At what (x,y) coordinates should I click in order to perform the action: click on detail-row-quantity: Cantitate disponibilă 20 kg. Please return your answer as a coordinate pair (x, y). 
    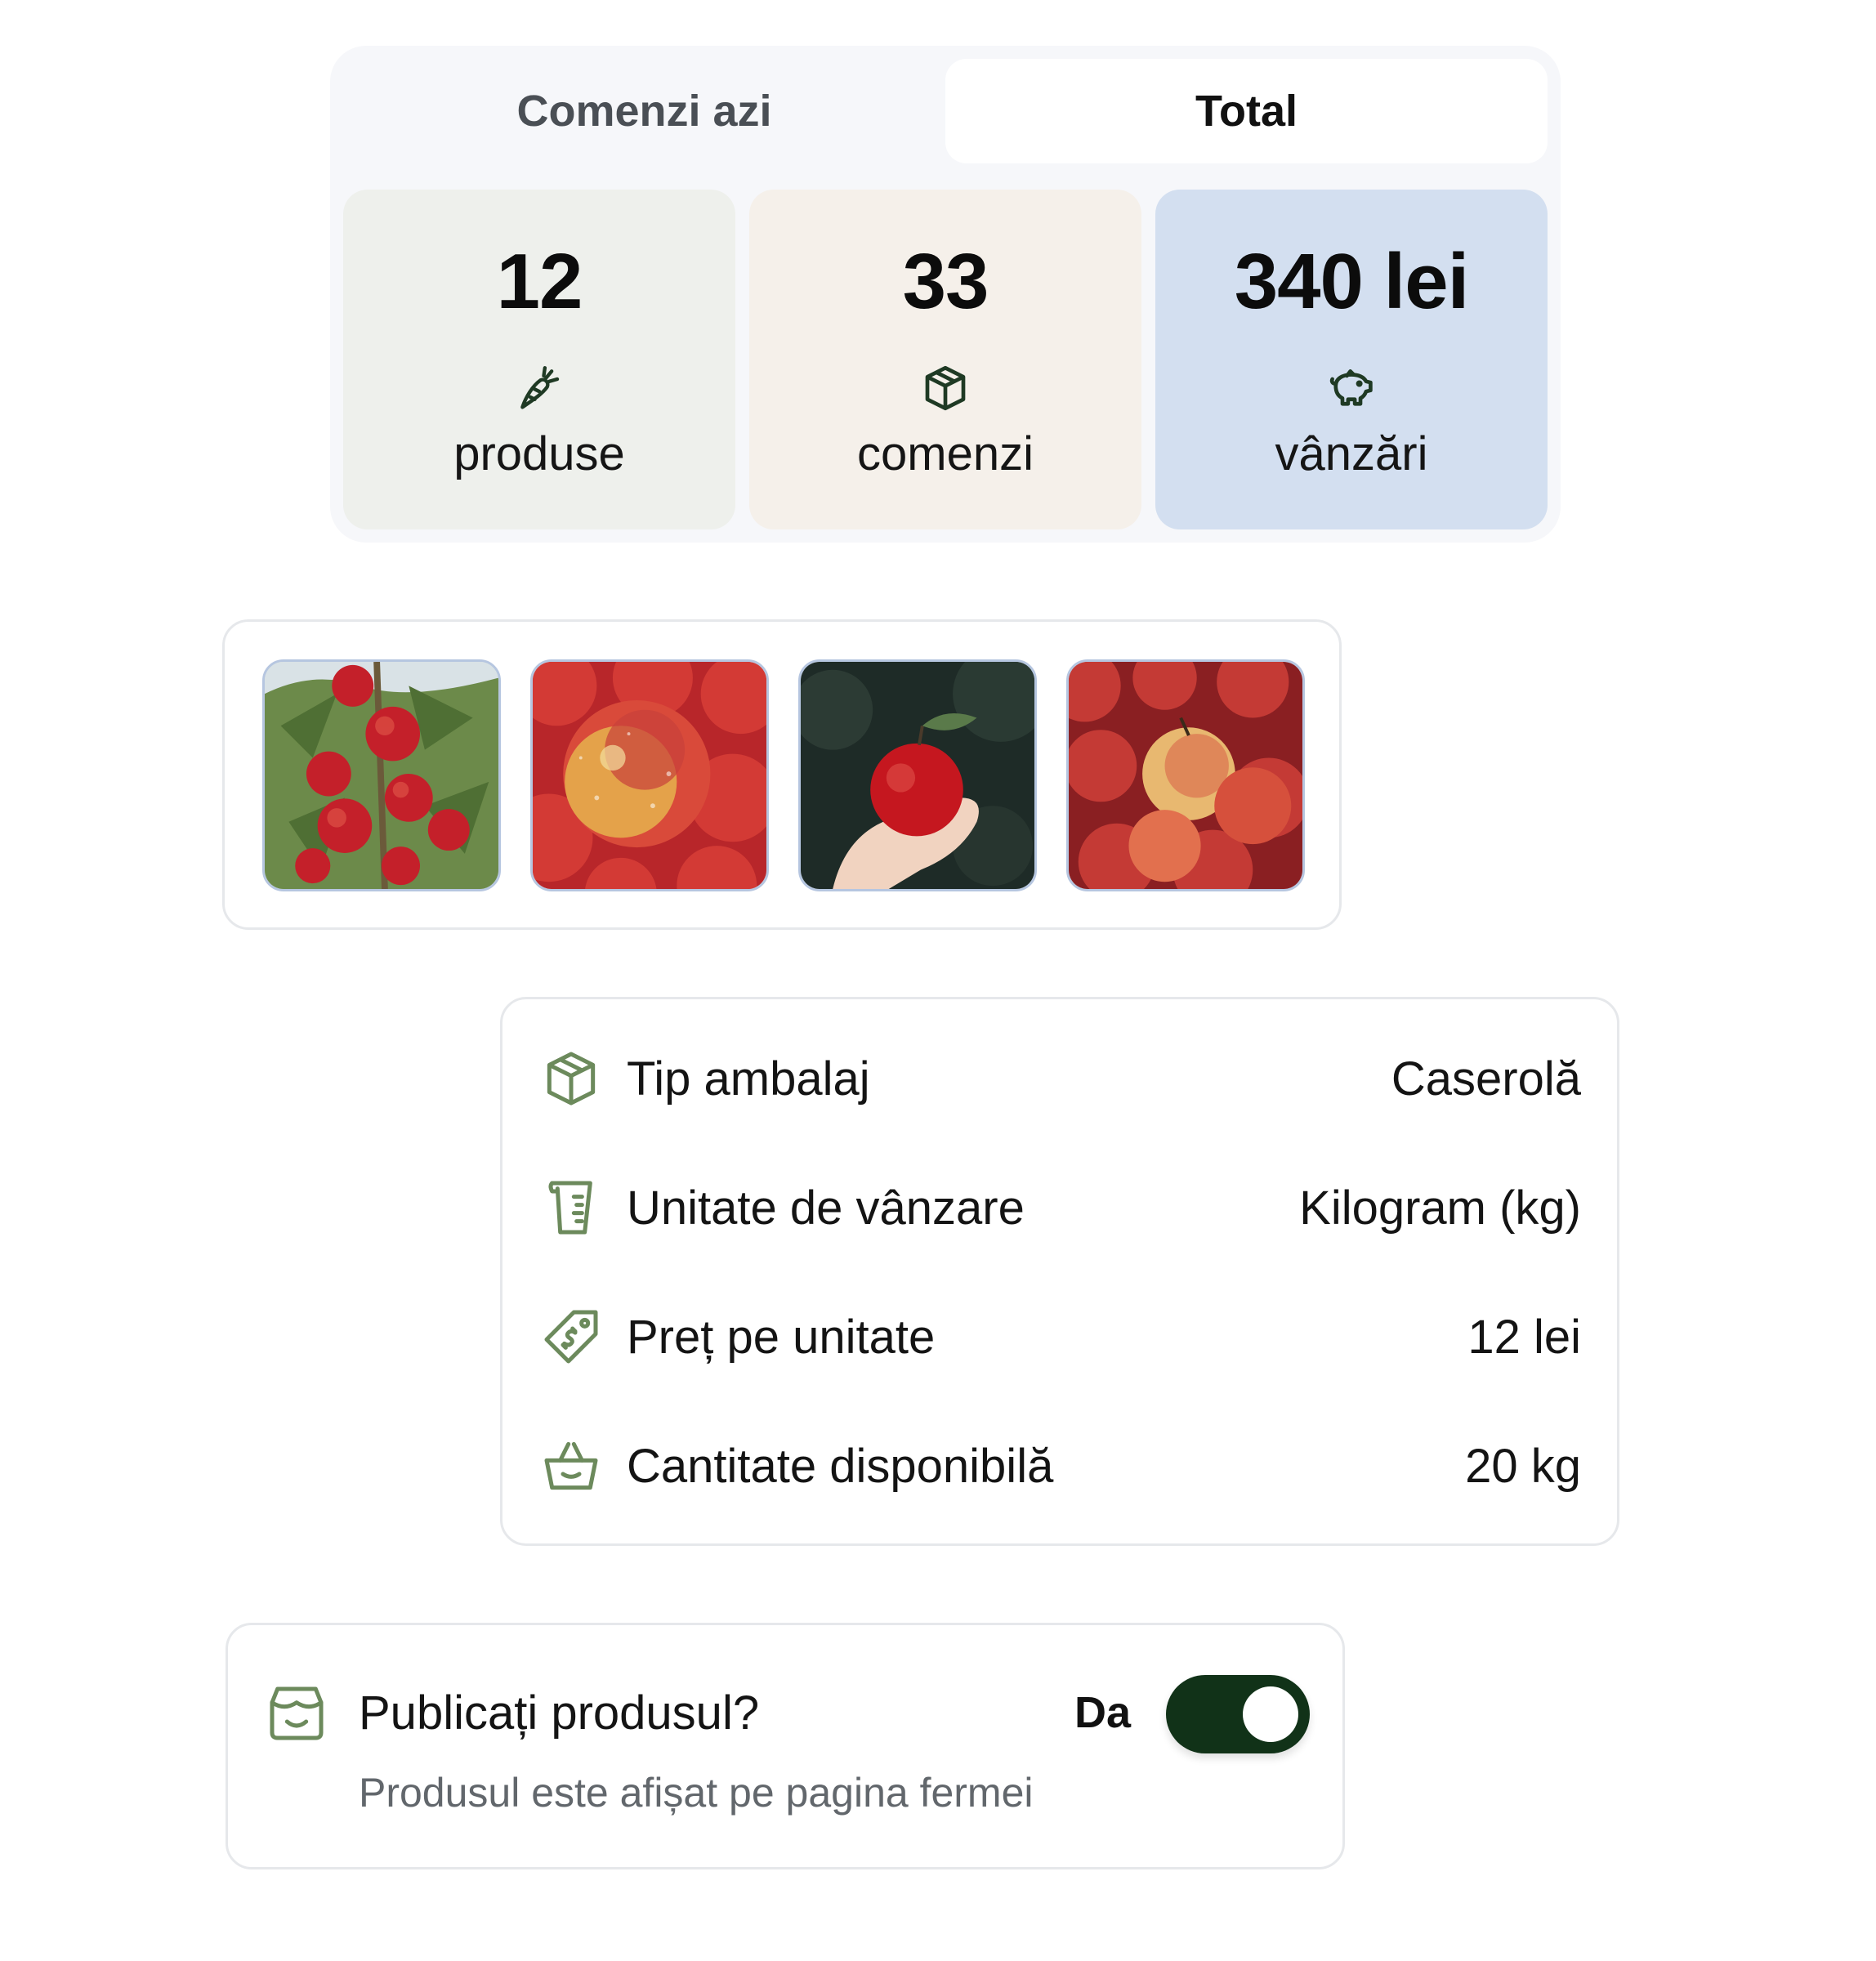
    Looking at the image, I should click on (1059, 1466).